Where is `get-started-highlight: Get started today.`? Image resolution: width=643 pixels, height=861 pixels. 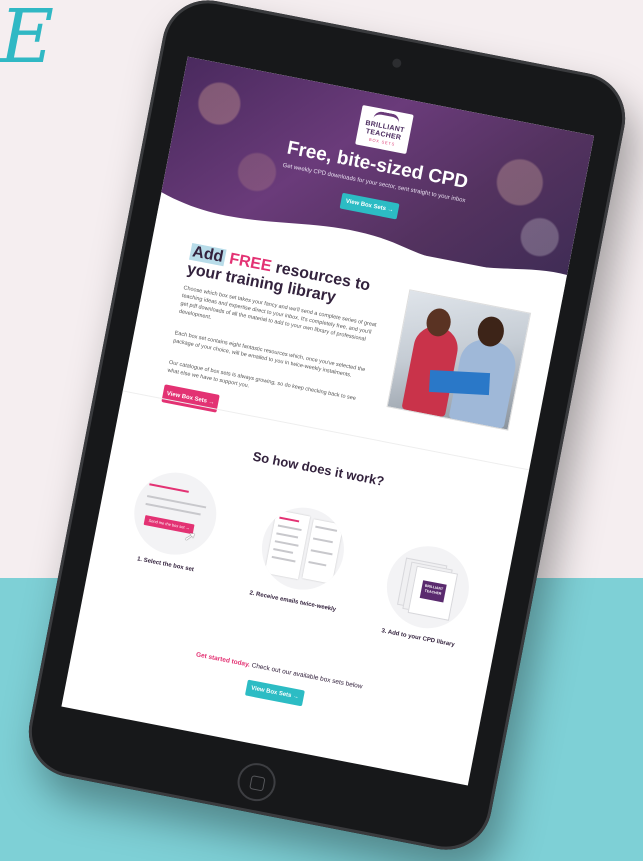 get-started-highlight: Get started today. is located at coordinates (223, 660).